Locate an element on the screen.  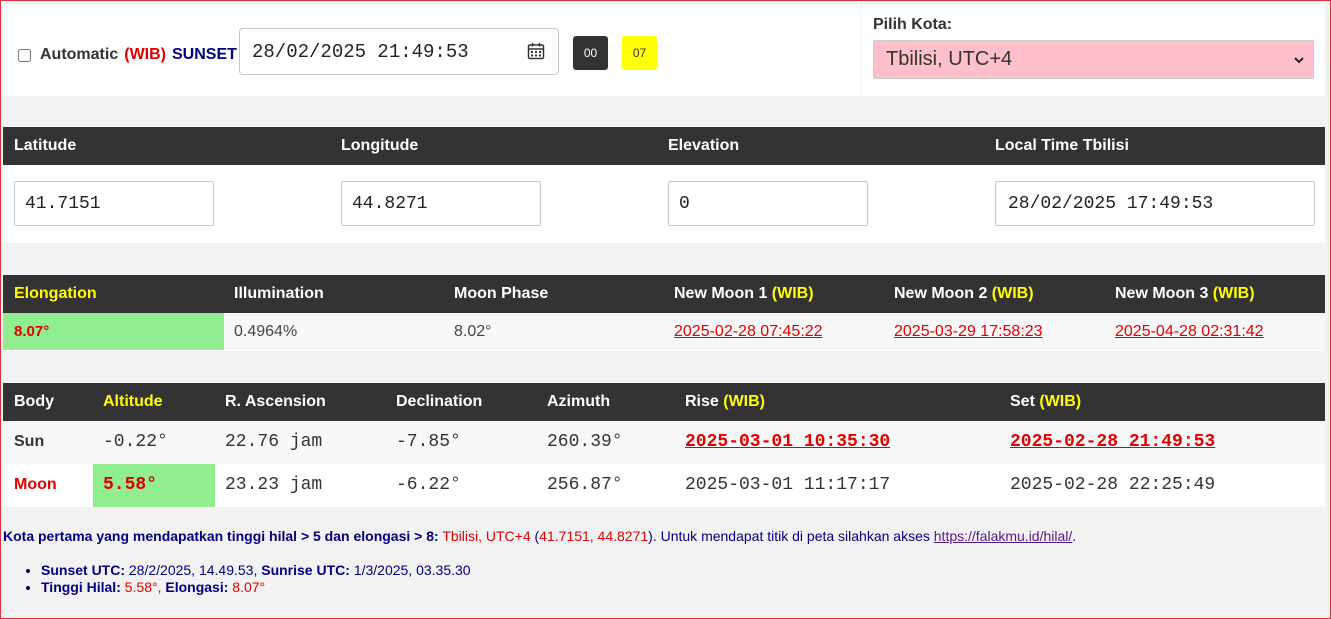
body-header: Body is located at coordinates (34, 401).